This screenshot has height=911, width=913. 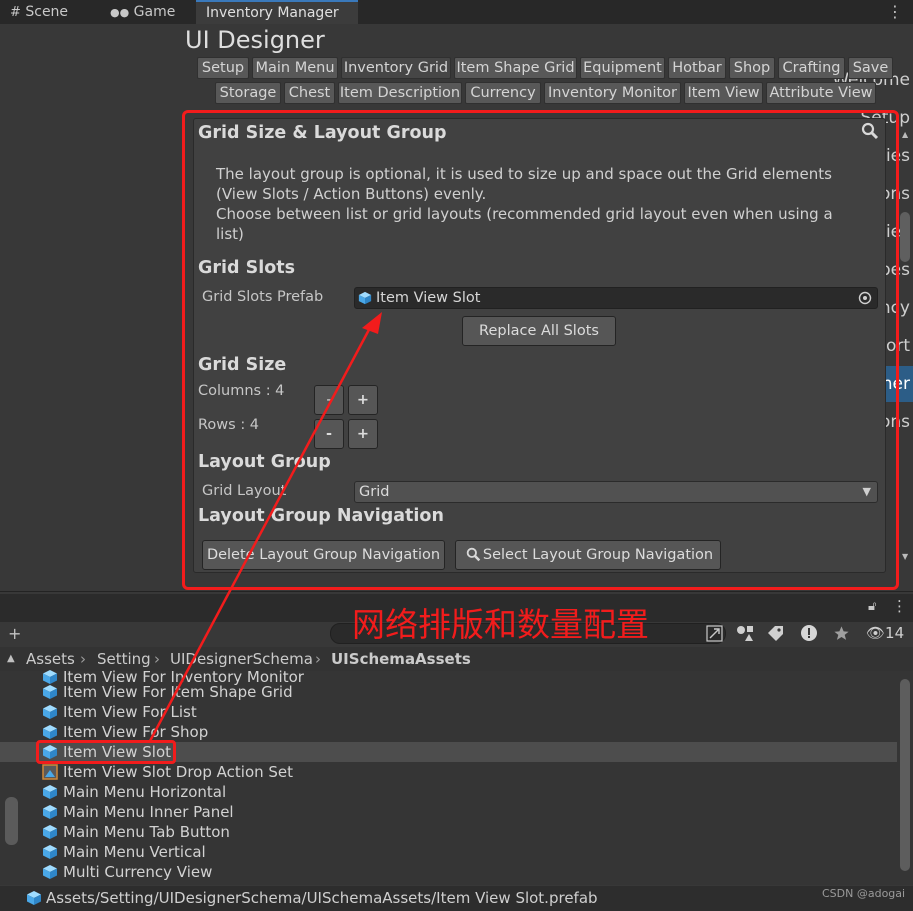 What do you see at coordinates (50, 772) in the screenshot?
I see `scriptable-object-icon` at bounding box center [50, 772].